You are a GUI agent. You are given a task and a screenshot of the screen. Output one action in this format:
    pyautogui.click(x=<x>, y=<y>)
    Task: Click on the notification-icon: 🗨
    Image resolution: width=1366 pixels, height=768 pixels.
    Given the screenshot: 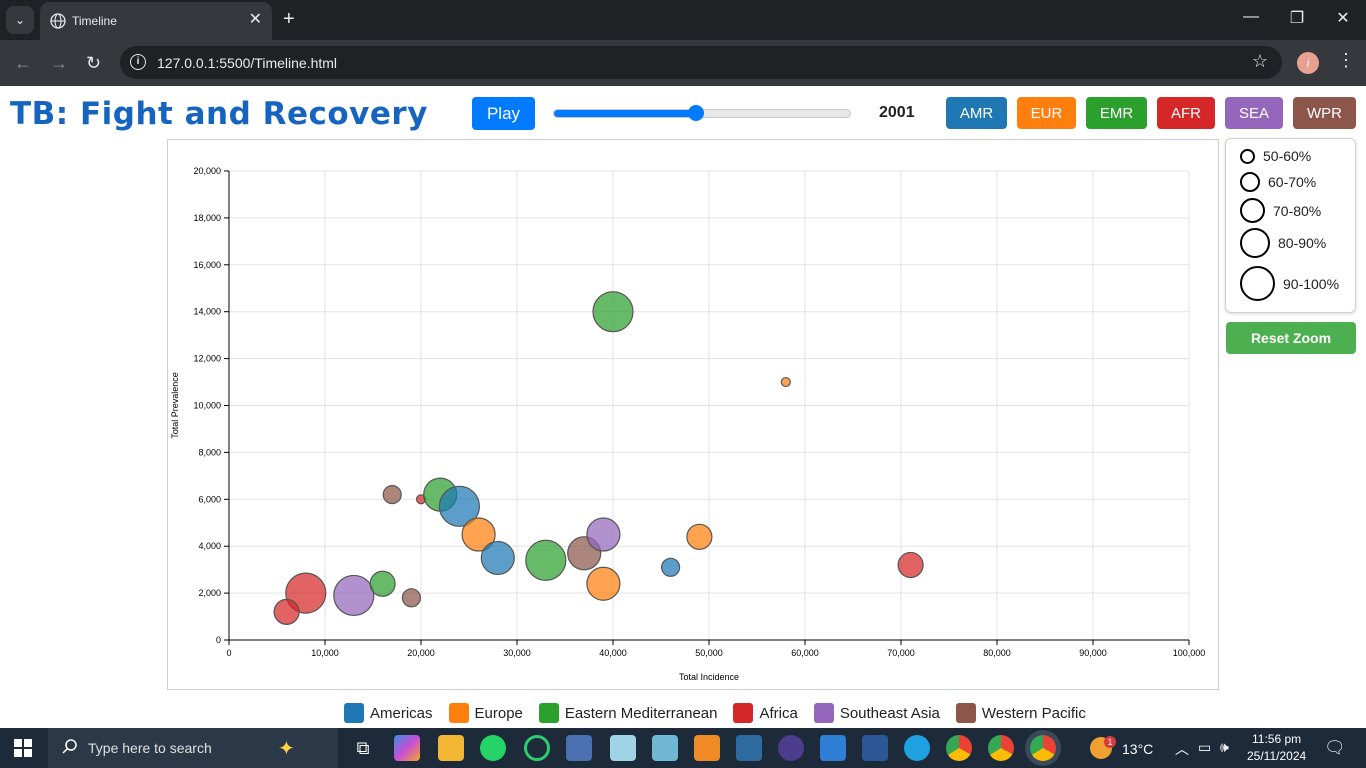 What is the action you would take?
    pyautogui.click(x=1335, y=748)
    